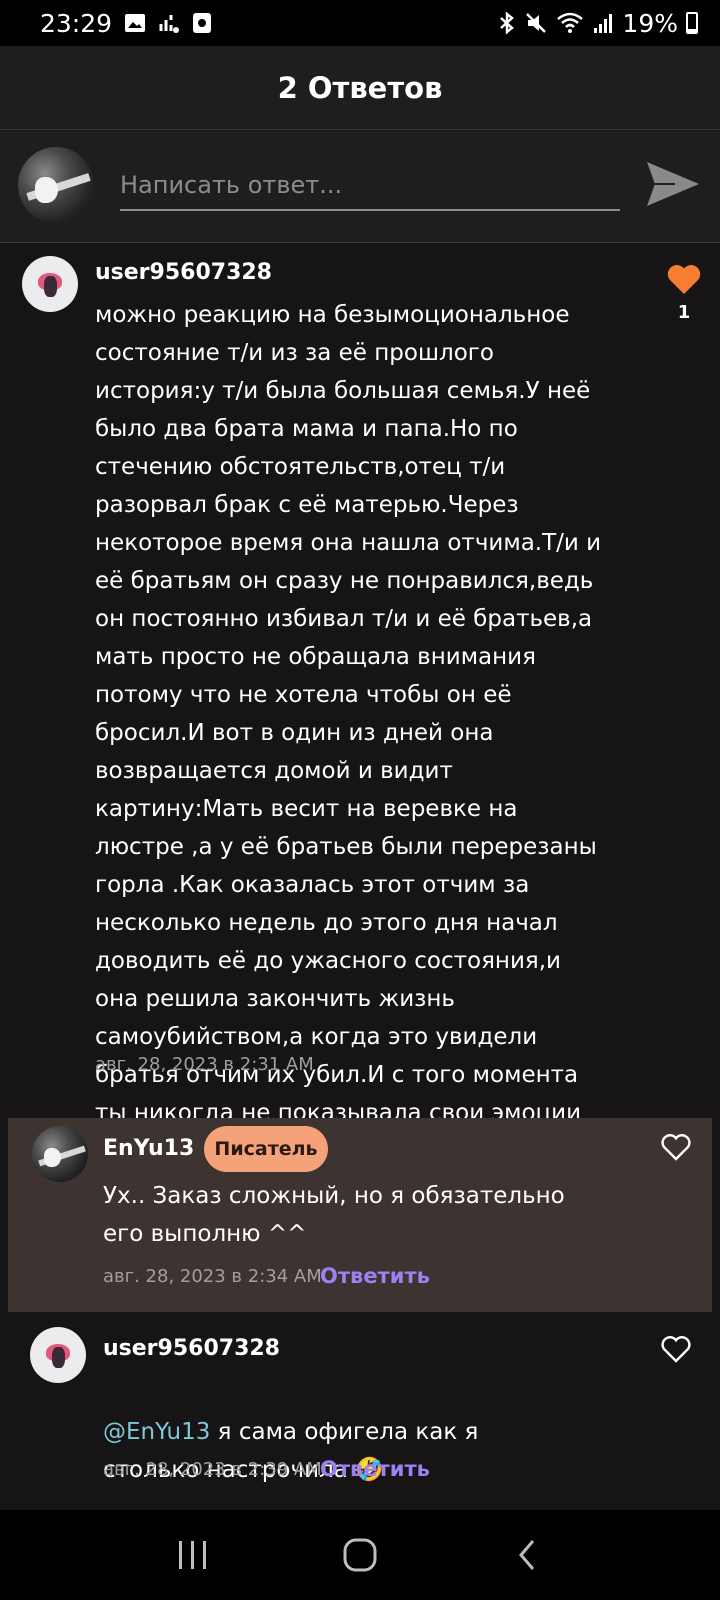 The image size is (720, 1600). I want to click on image-icon, so click(135, 23).